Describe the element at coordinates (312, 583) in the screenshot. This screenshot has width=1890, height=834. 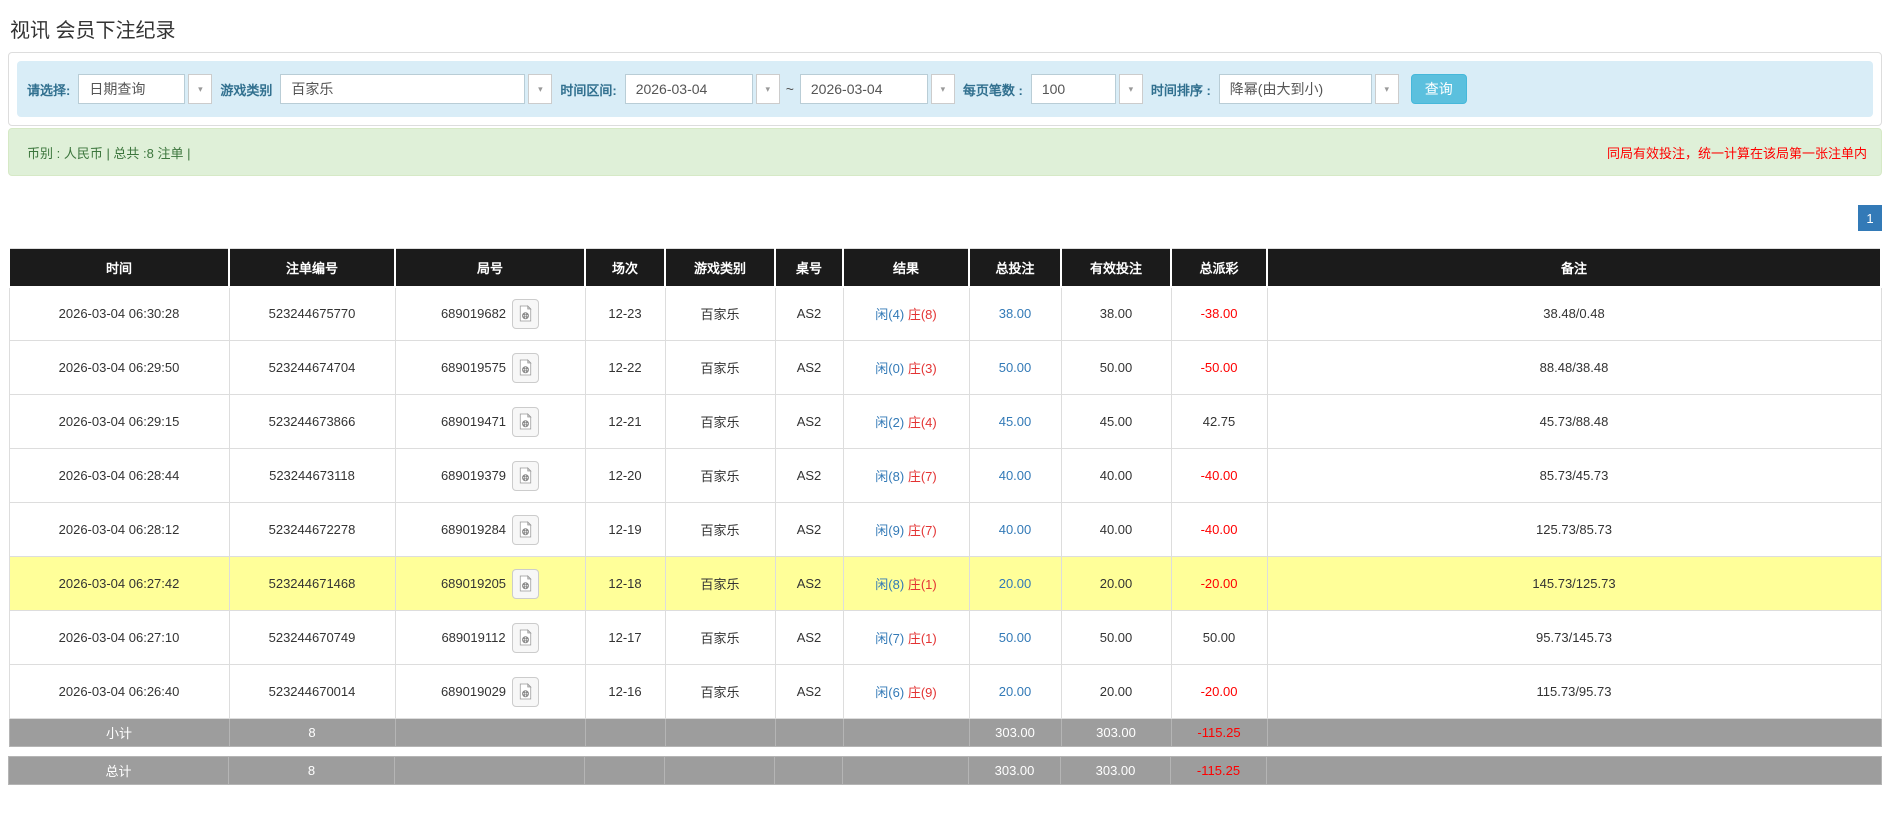
I see `bet-id-value: 523244671468` at that location.